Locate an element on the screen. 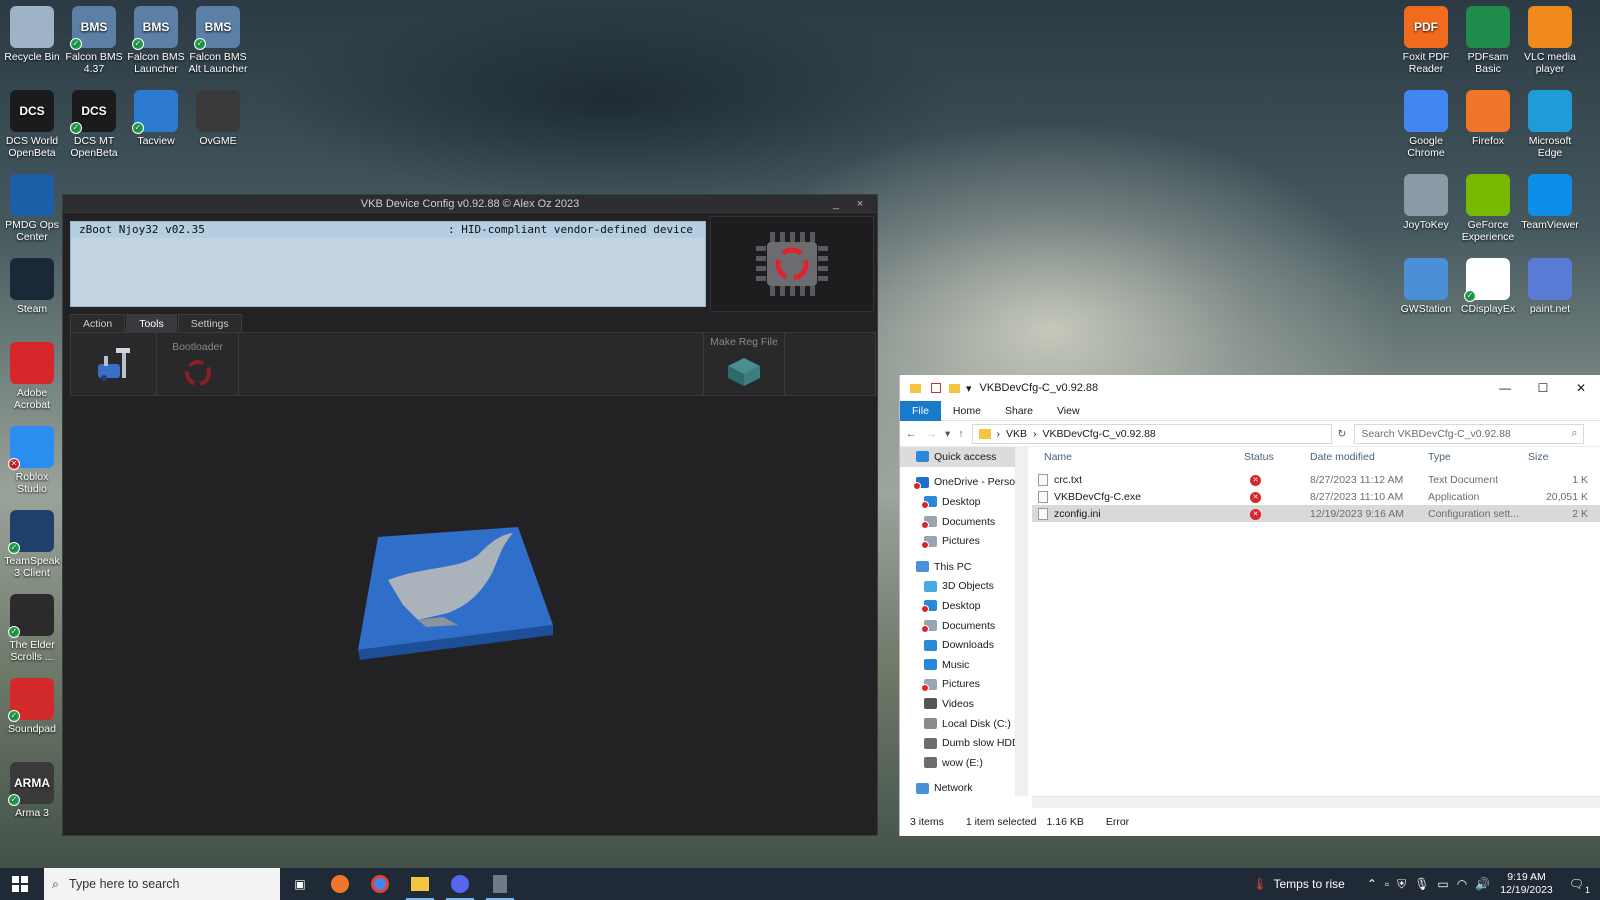 The width and height of the screenshot is (1600, 900). taskbar-firefox is located at coordinates (340, 884).